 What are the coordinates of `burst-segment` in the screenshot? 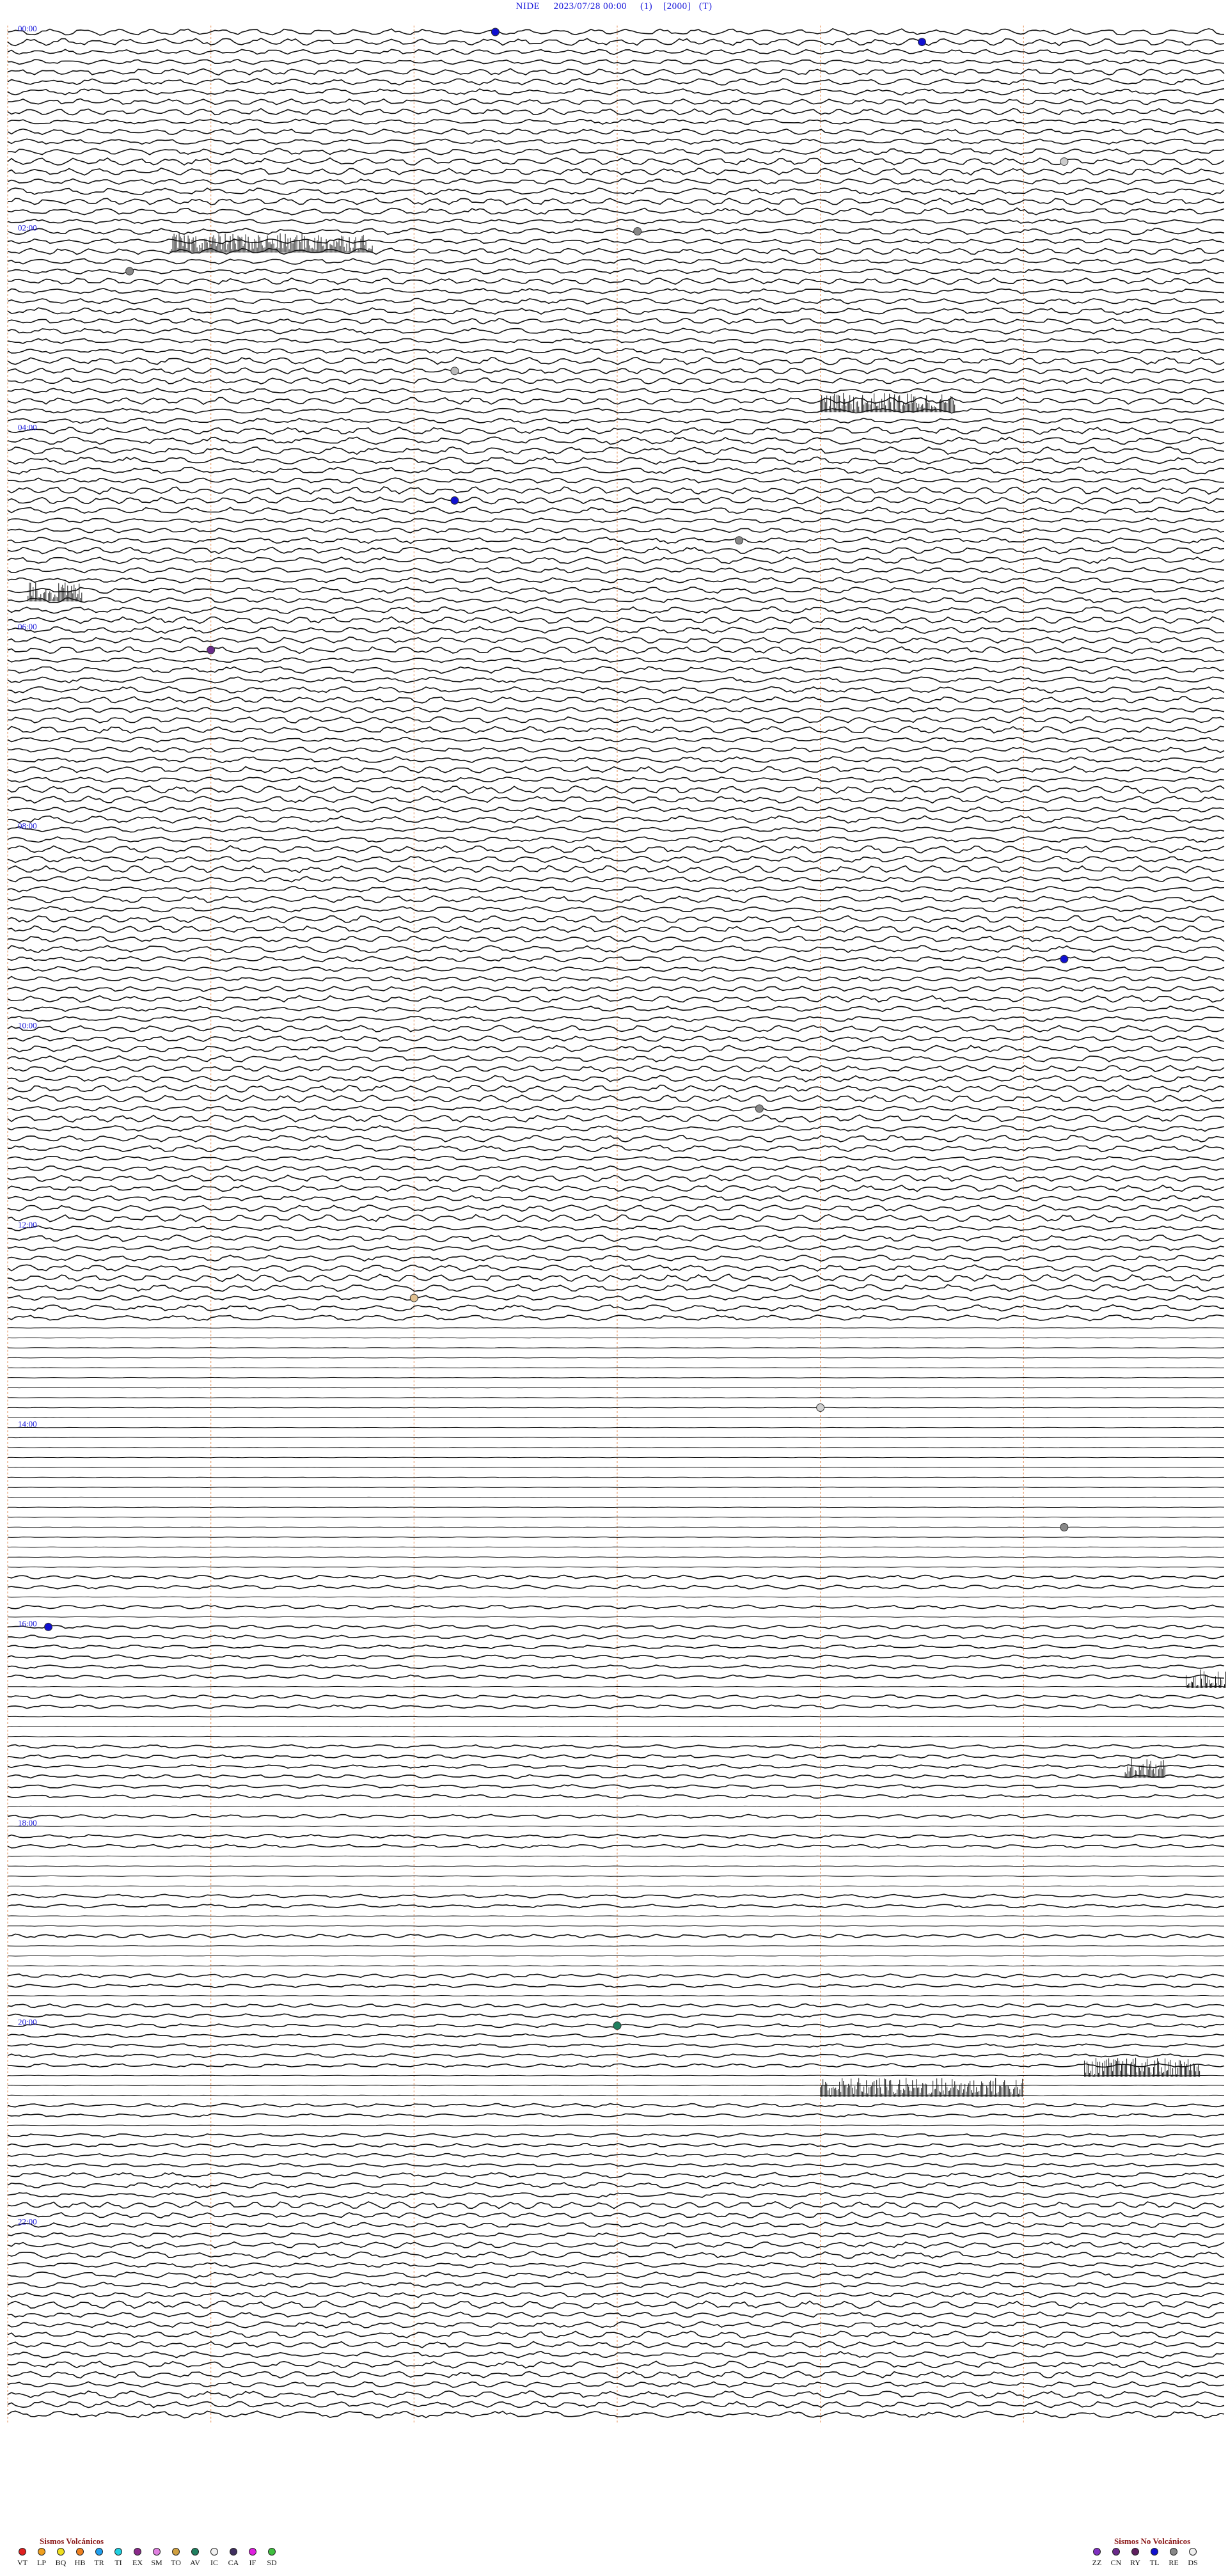 It's located at (1206, 1678).